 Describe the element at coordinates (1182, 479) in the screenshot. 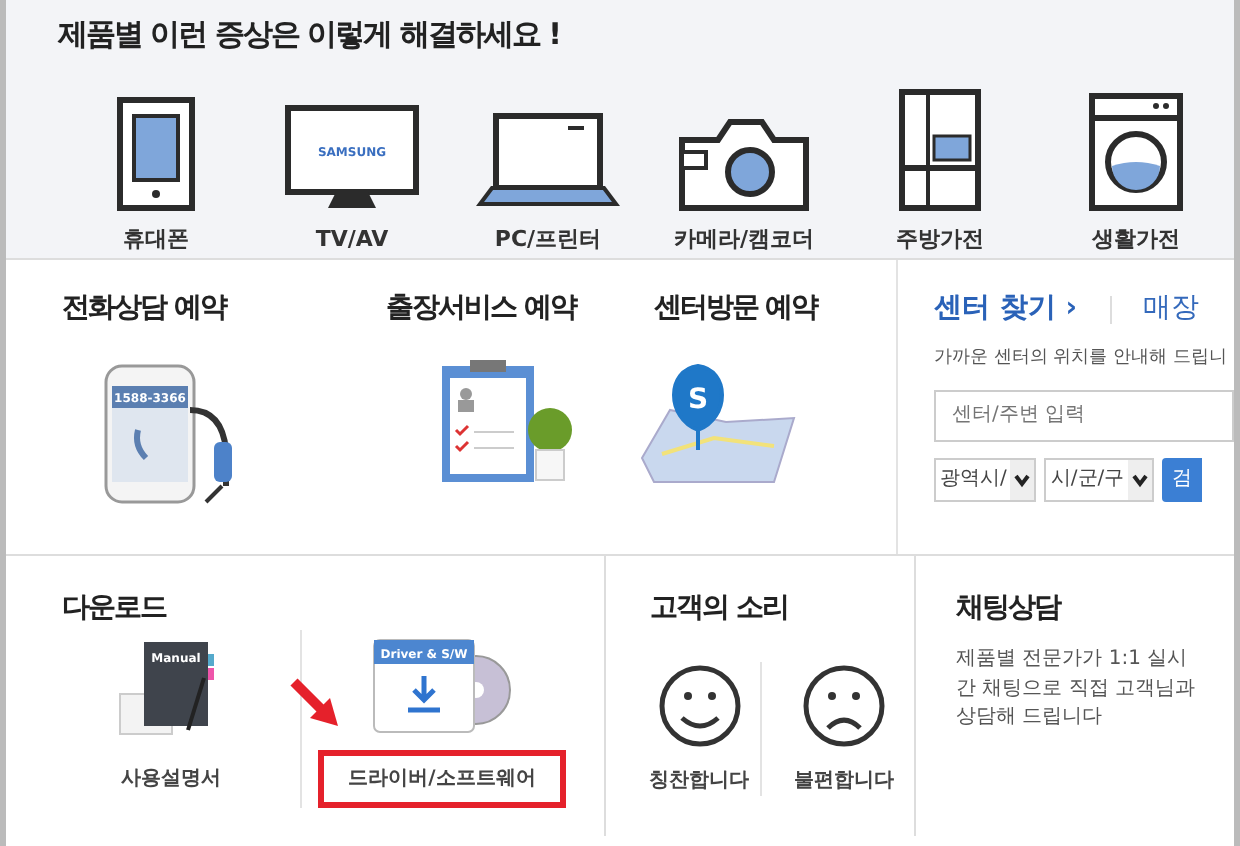

I see `search-button: 검` at that location.